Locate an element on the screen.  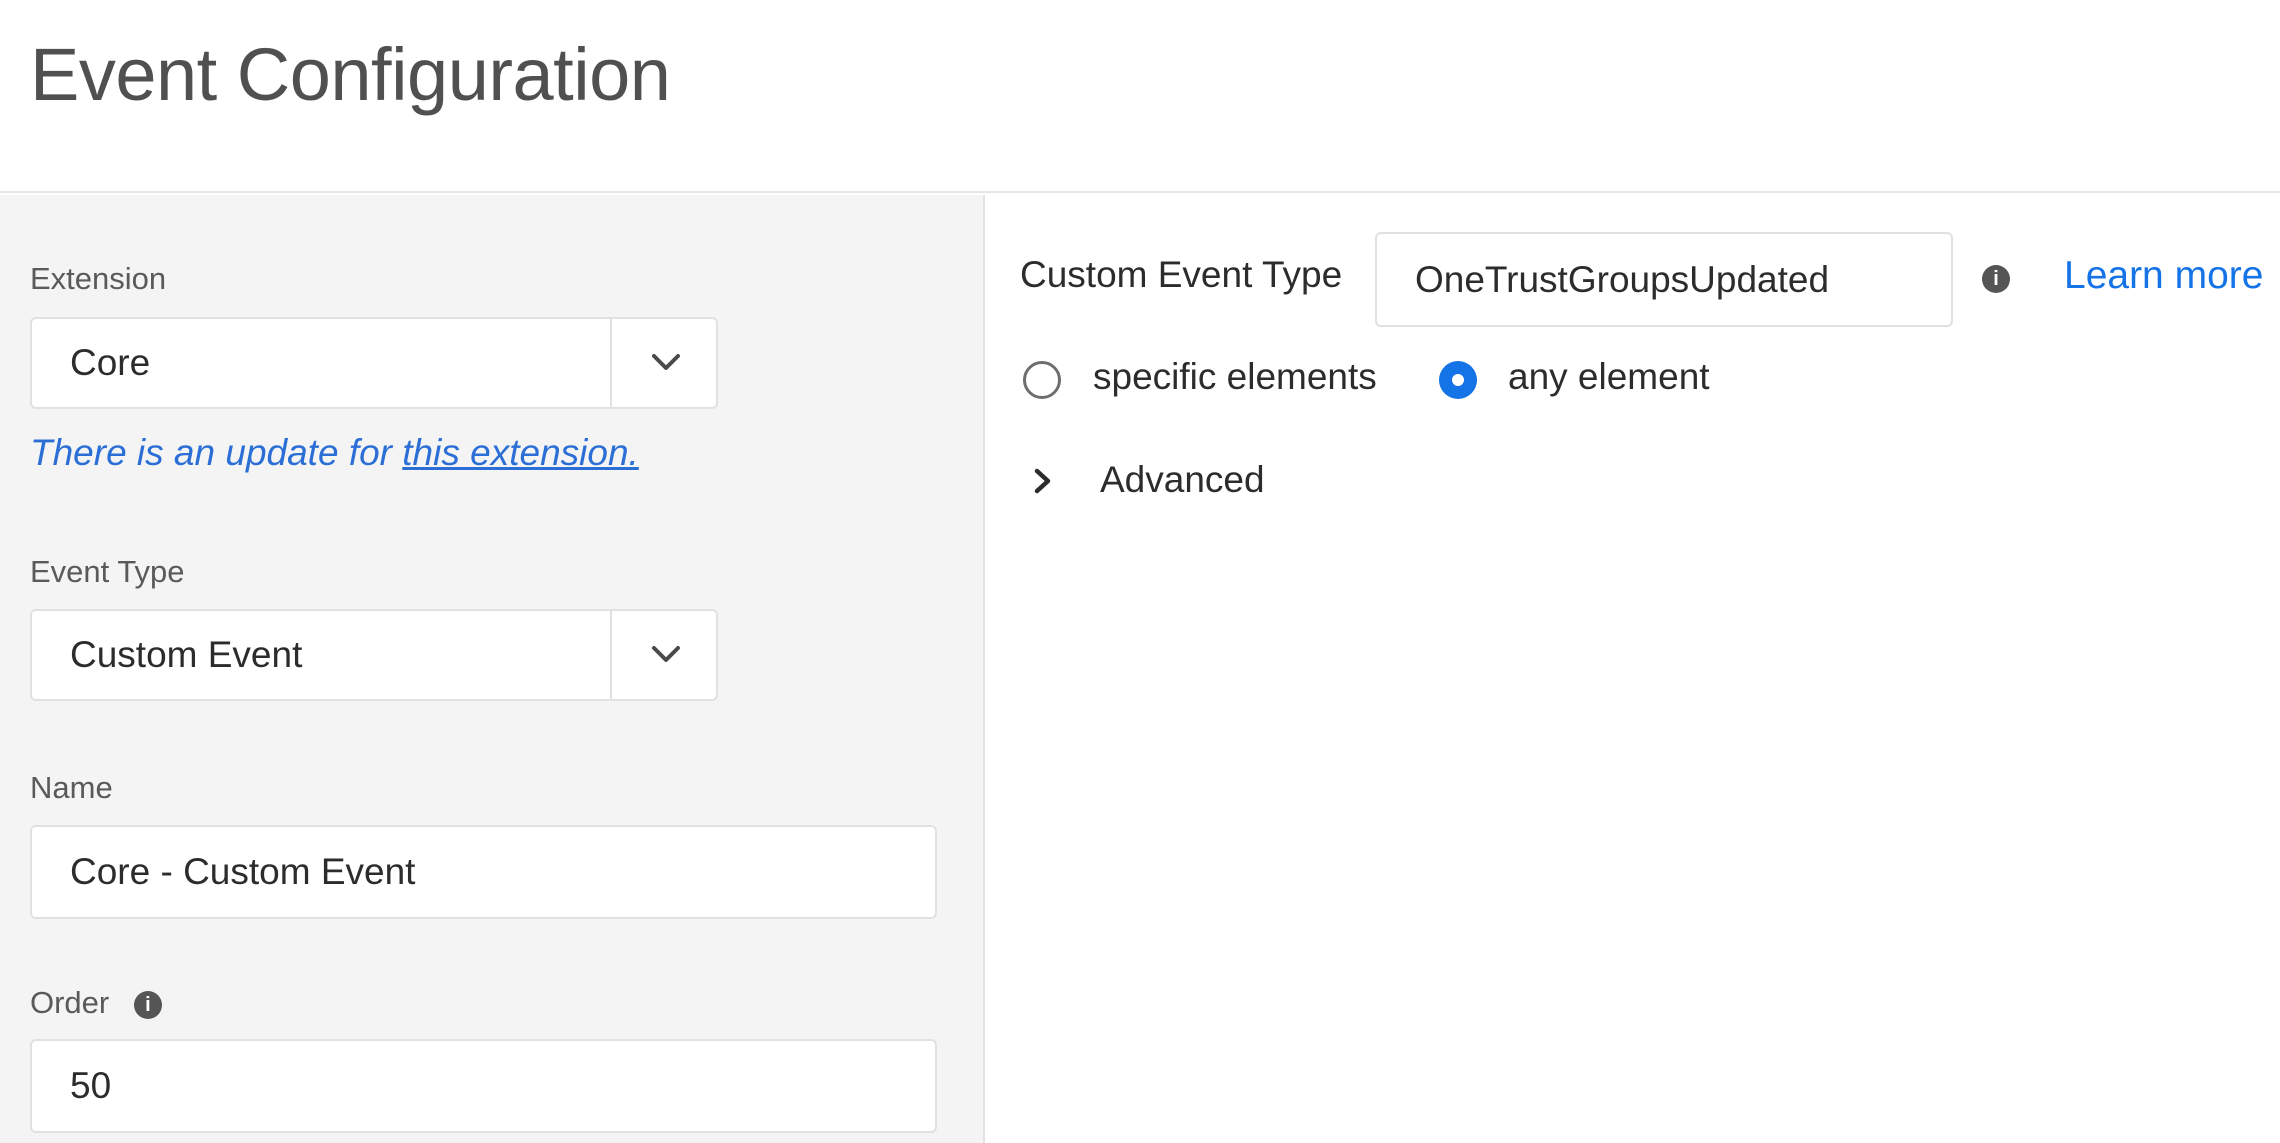
radio-any-element-label: any element is located at coordinates (1609, 376).